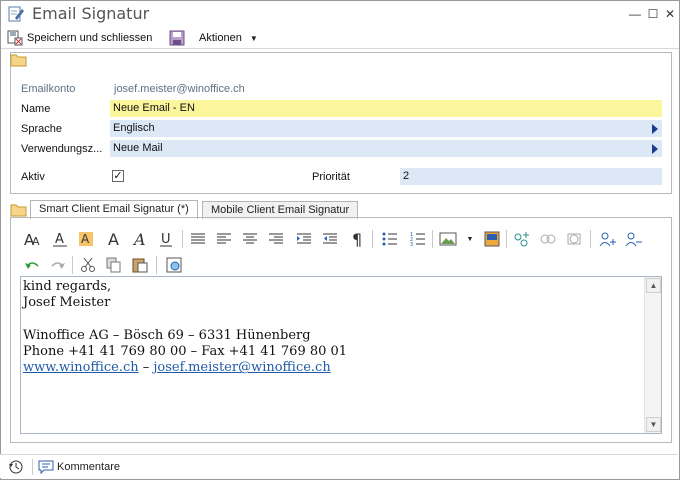 This screenshot has height=480, width=680. I want to click on scroll-down-button: ▼, so click(653, 424).